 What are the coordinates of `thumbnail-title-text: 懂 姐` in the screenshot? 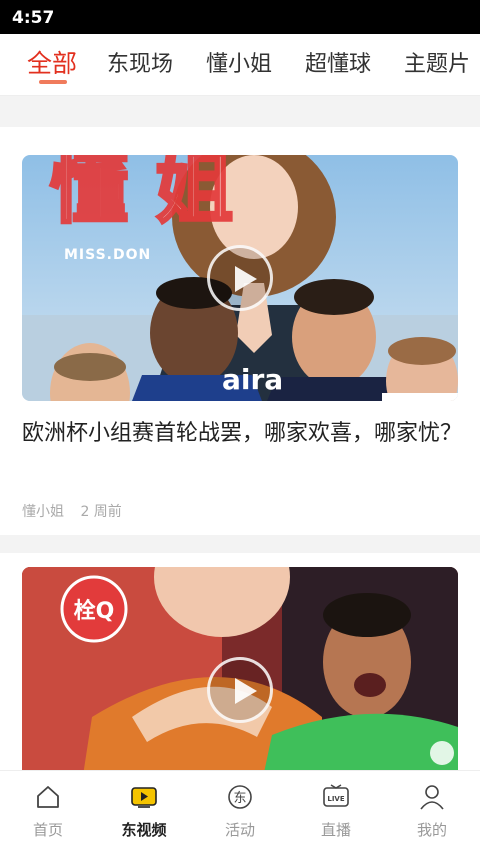 It's located at (141, 194).